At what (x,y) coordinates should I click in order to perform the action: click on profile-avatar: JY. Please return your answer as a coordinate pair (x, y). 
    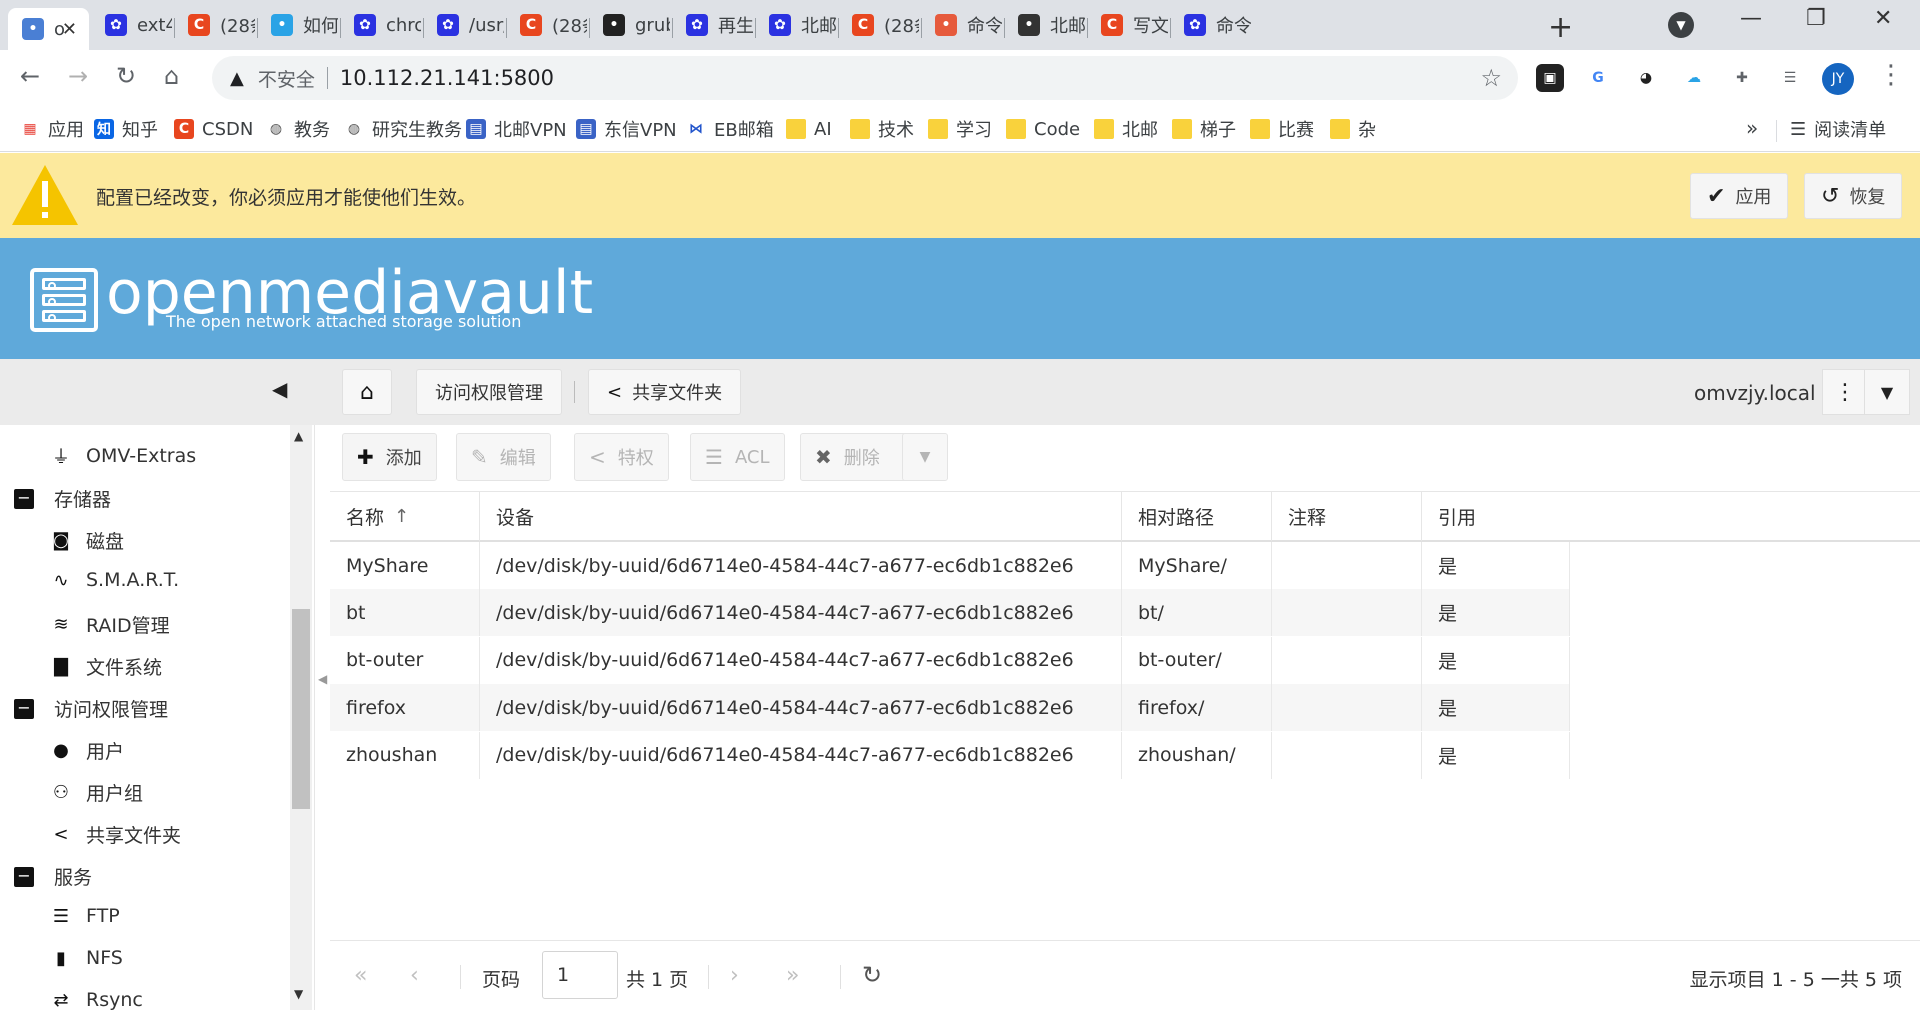
    Looking at the image, I should click on (1838, 79).